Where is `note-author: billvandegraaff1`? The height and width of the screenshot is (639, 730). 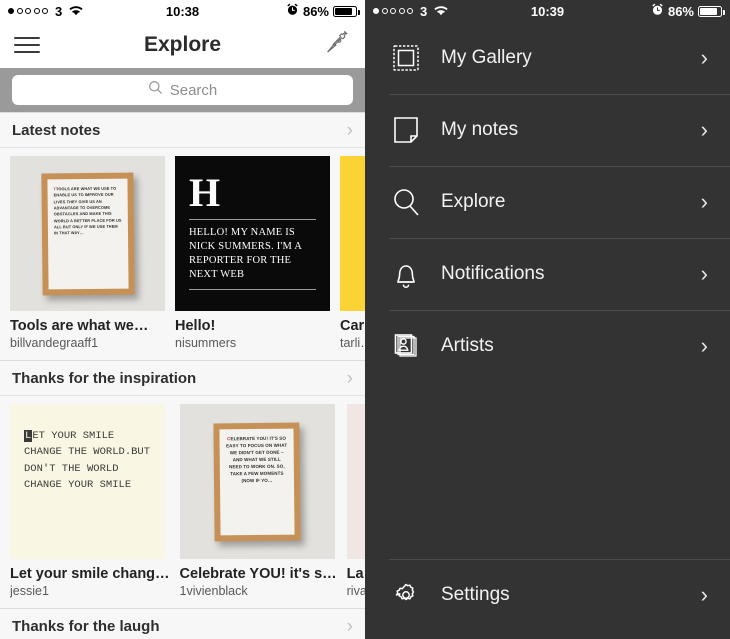
note-author: billvandegraaff1 is located at coordinates (54, 343).